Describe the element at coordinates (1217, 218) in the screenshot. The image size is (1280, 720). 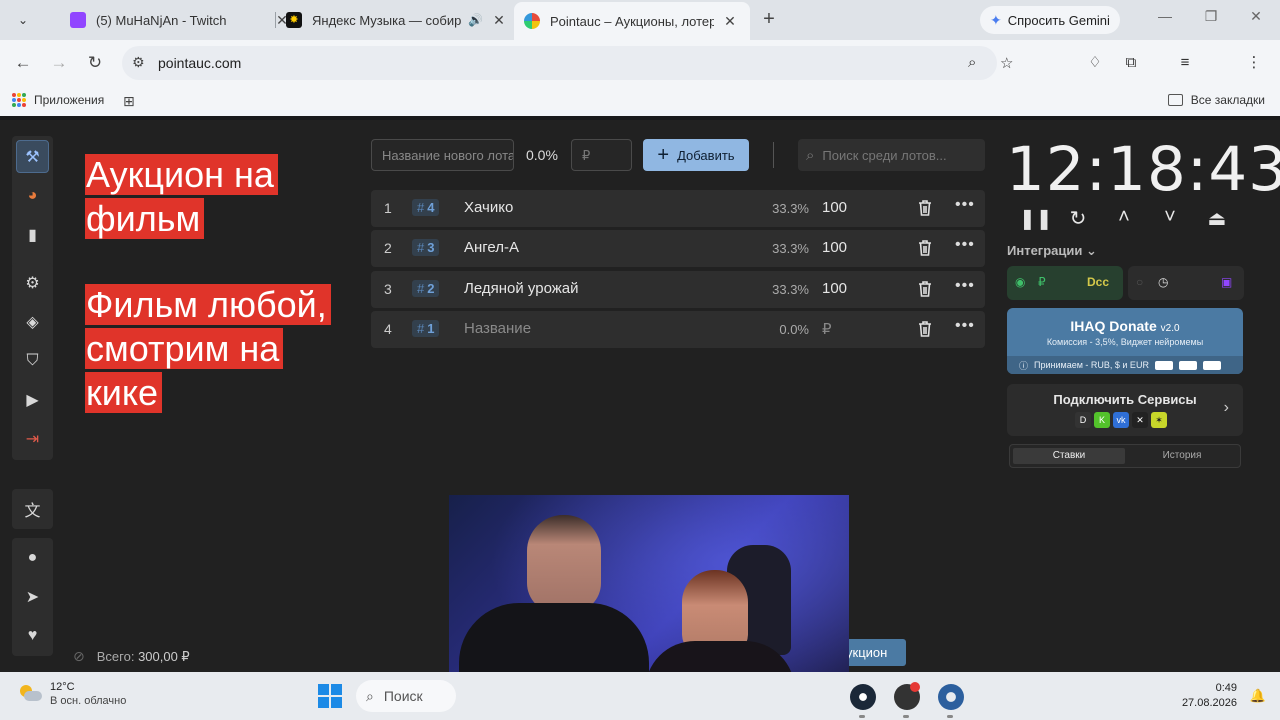
I see `double-chevron-up-icon: ⏏` at that location.